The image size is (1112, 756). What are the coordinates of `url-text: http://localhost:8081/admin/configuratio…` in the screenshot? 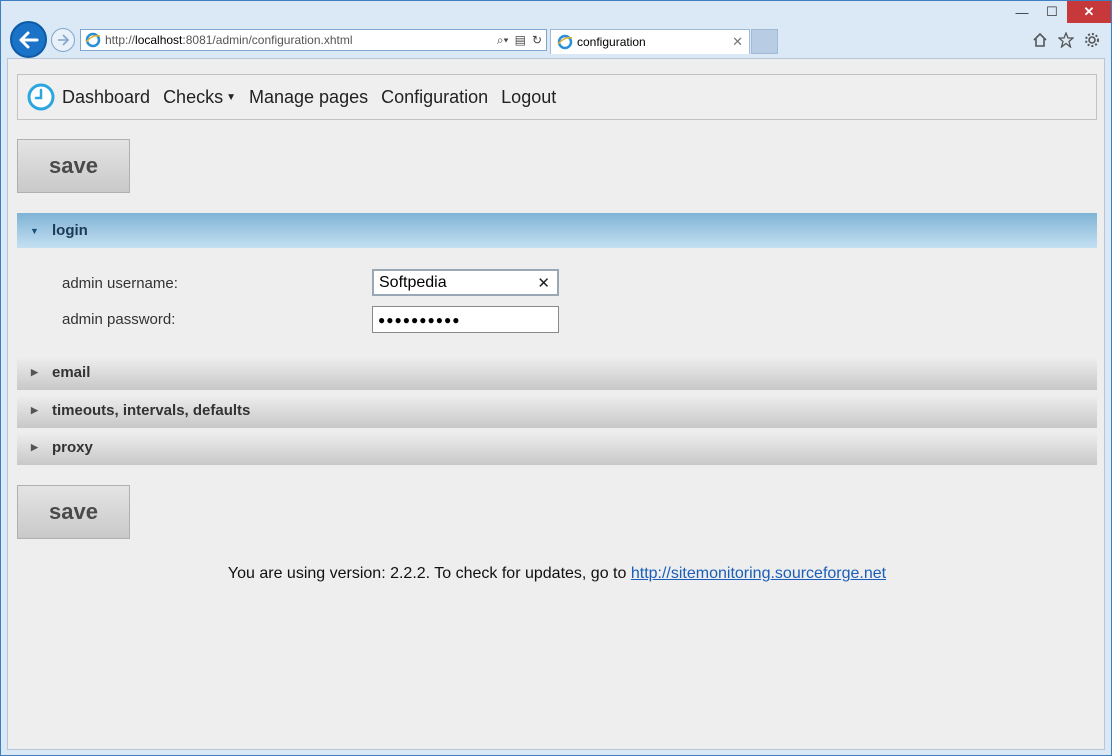 It's located at (301, 40).